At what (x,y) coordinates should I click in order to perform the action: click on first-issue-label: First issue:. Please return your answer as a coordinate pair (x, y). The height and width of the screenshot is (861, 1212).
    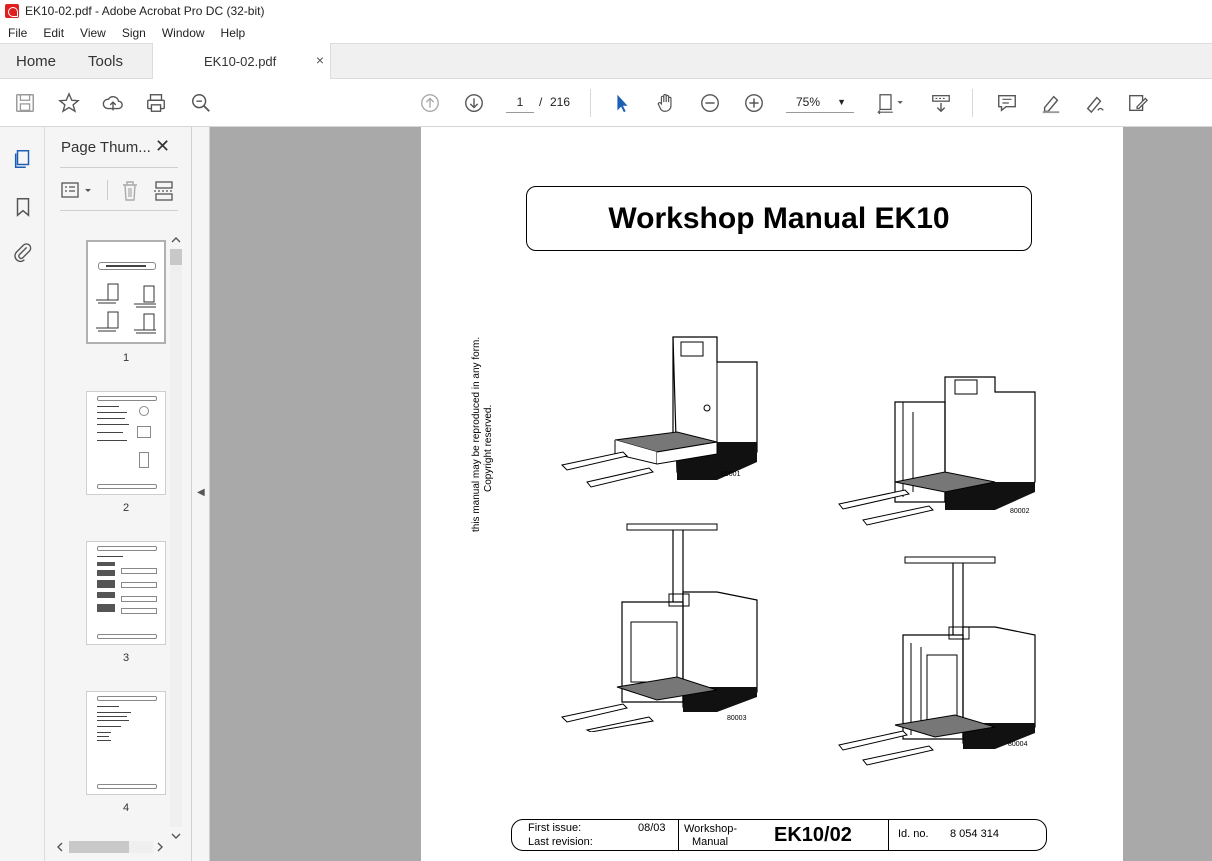
    Looking at the image, I should click on (555, 828).